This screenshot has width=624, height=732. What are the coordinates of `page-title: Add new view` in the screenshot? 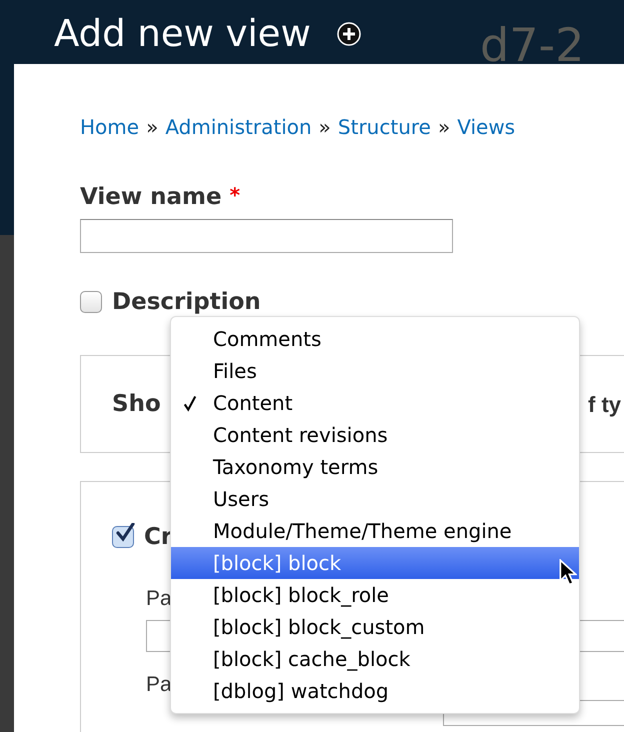 It's located at (182, 34).